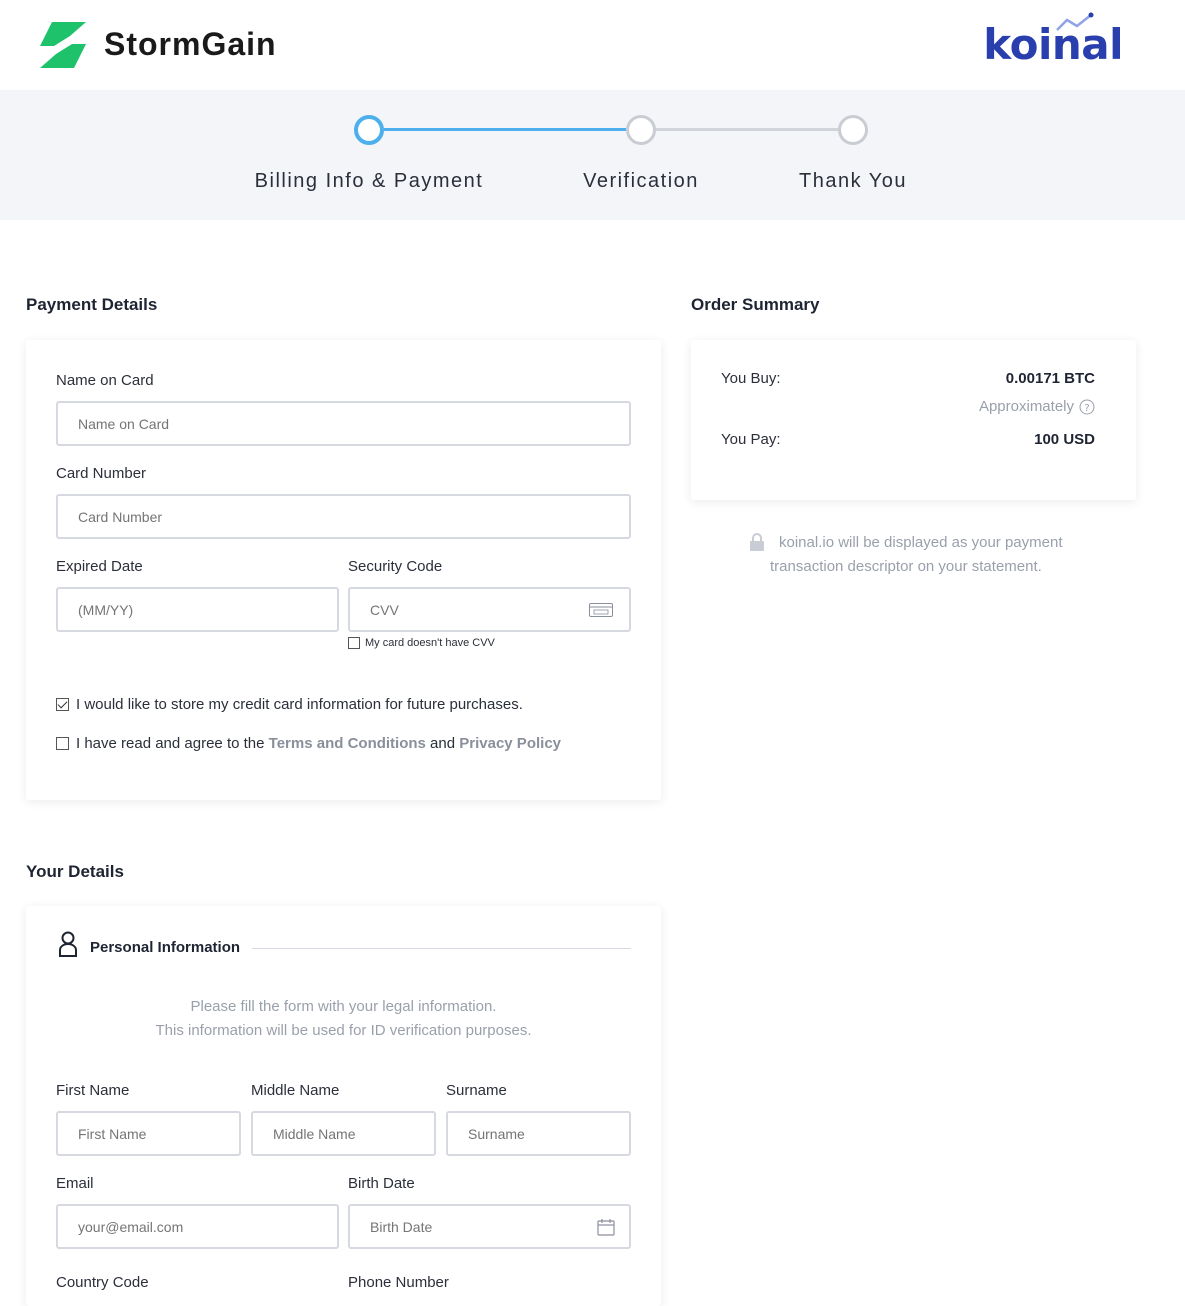  What do you see at coordinates (93, 1090) in the screenshot?
I see `first-name-label: First Name` at bounding box center [93, 1090].